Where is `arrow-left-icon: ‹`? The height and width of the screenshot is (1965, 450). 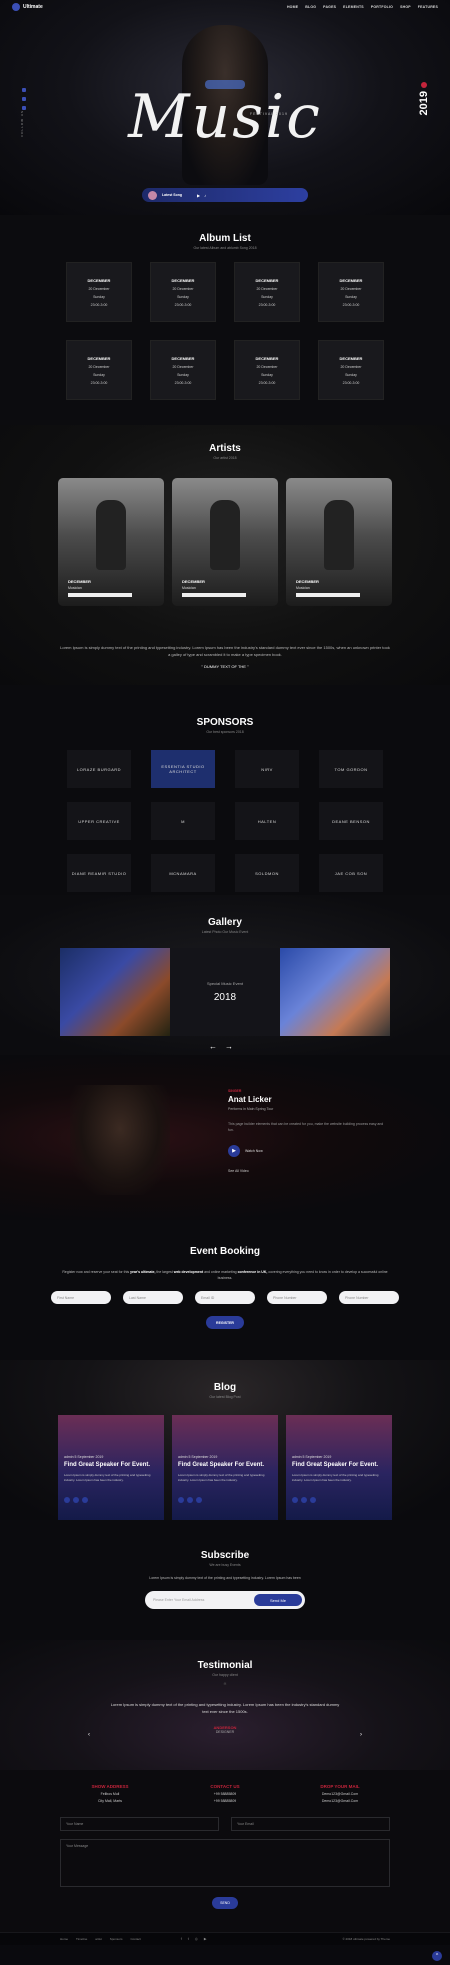
arrow-left-icon: ‹ is located at coordinates (89, 1735).